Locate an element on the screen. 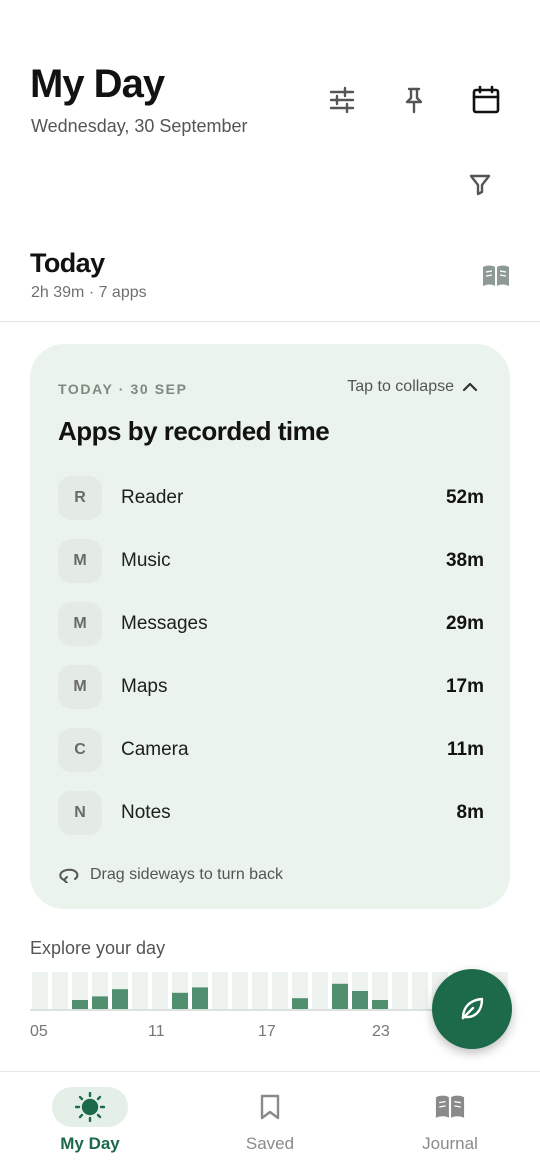  app-avatar: R is located at coordinates (80, 497).